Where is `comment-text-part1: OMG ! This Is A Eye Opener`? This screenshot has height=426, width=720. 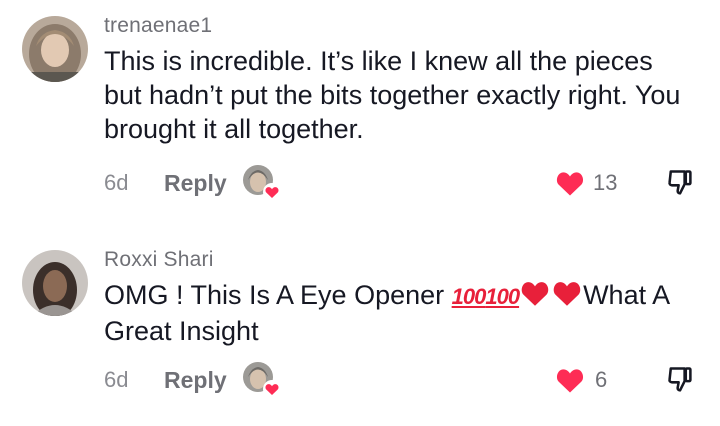
comment-text-part1: OMG ! This Is A Eye Opener is located at coordinates (278, 295).